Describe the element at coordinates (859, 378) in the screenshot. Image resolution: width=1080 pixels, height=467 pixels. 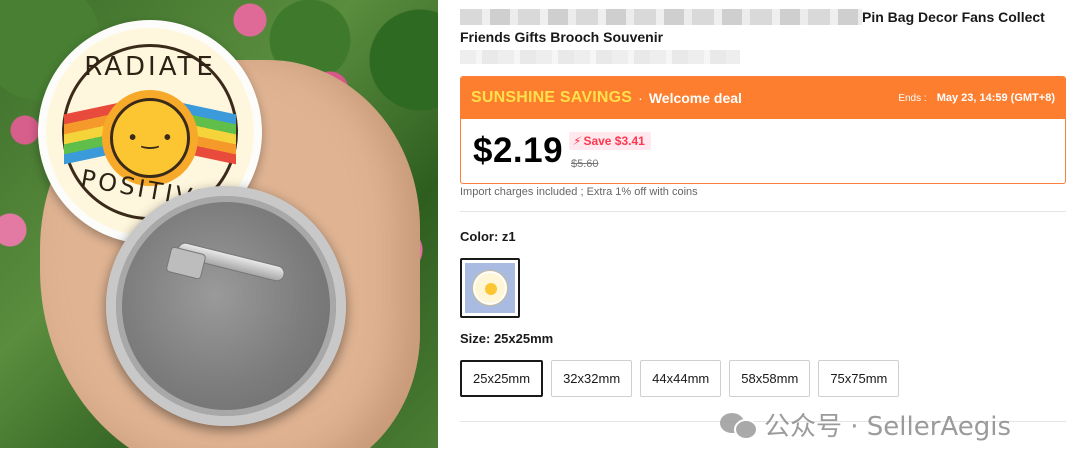
I see `size-option-75x75: 75x75mm` at that location.